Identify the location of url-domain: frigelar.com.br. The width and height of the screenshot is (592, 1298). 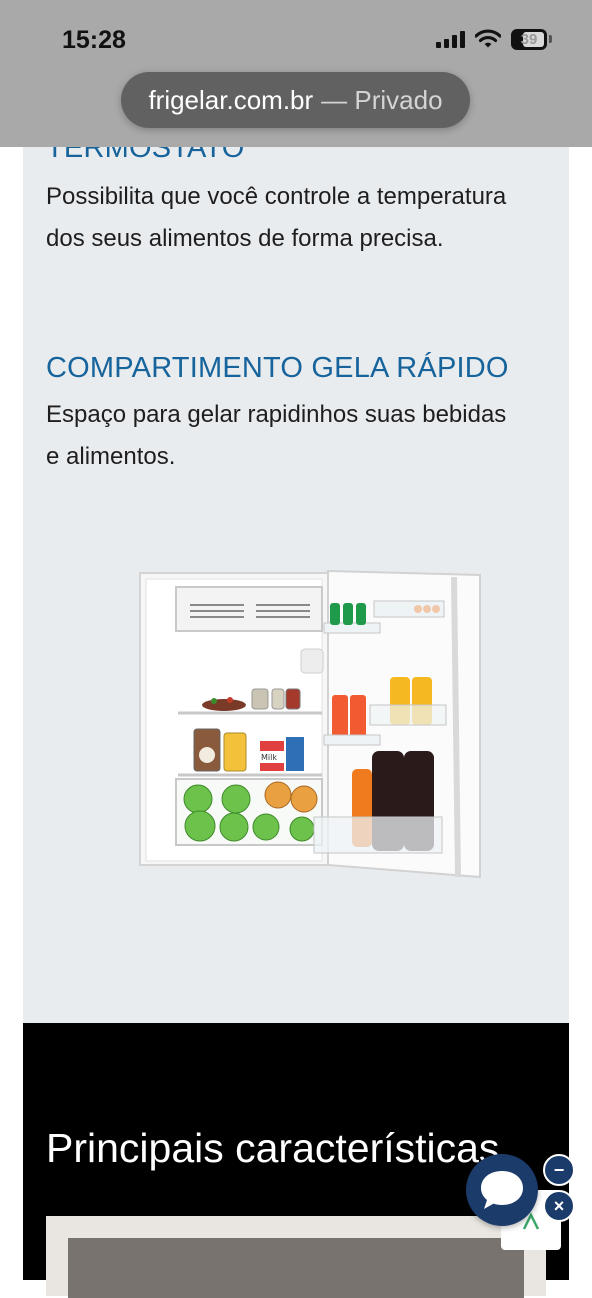
(231, 99).